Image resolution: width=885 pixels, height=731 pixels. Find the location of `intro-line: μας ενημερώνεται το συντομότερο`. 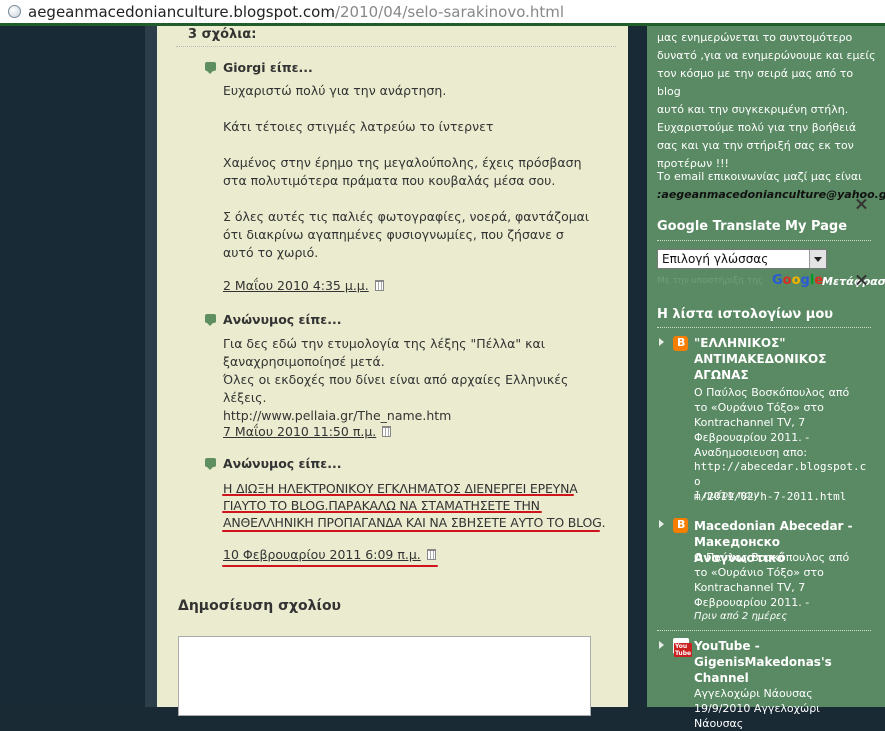

intro-line: μας ενημερώνεται το συντομότερο is located at coordinates (755, 37).